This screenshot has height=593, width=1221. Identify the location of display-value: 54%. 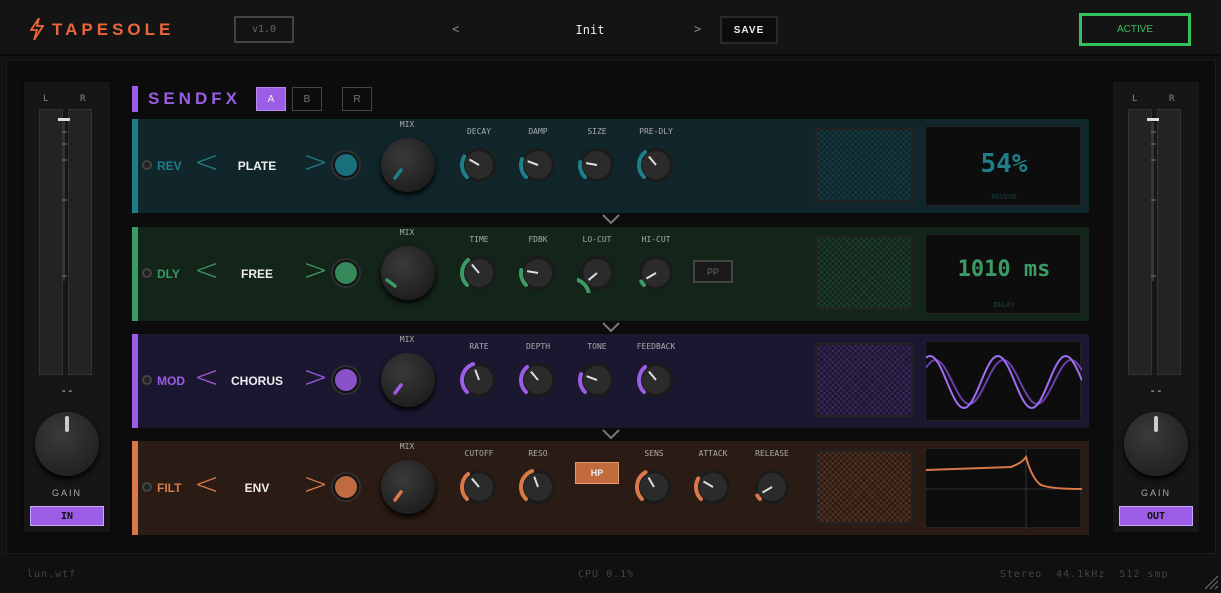
(1004, 164).